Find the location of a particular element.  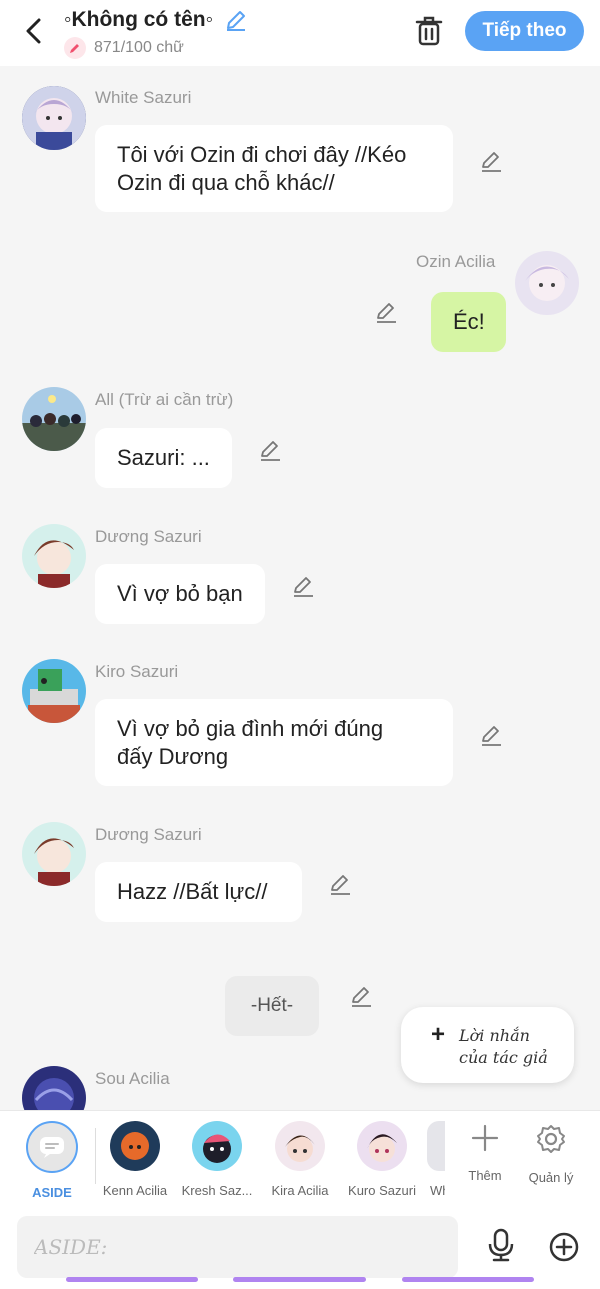

plus-icon: + is located at coordinates (438, 1034).